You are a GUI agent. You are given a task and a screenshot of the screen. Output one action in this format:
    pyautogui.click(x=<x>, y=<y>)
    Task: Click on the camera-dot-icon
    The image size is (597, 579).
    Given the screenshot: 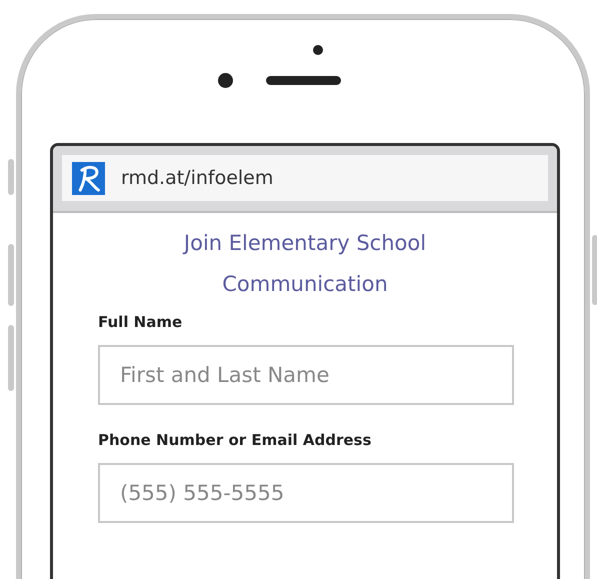 What is the action you would take?
    pyautogui.click(x=318, y=50)
    